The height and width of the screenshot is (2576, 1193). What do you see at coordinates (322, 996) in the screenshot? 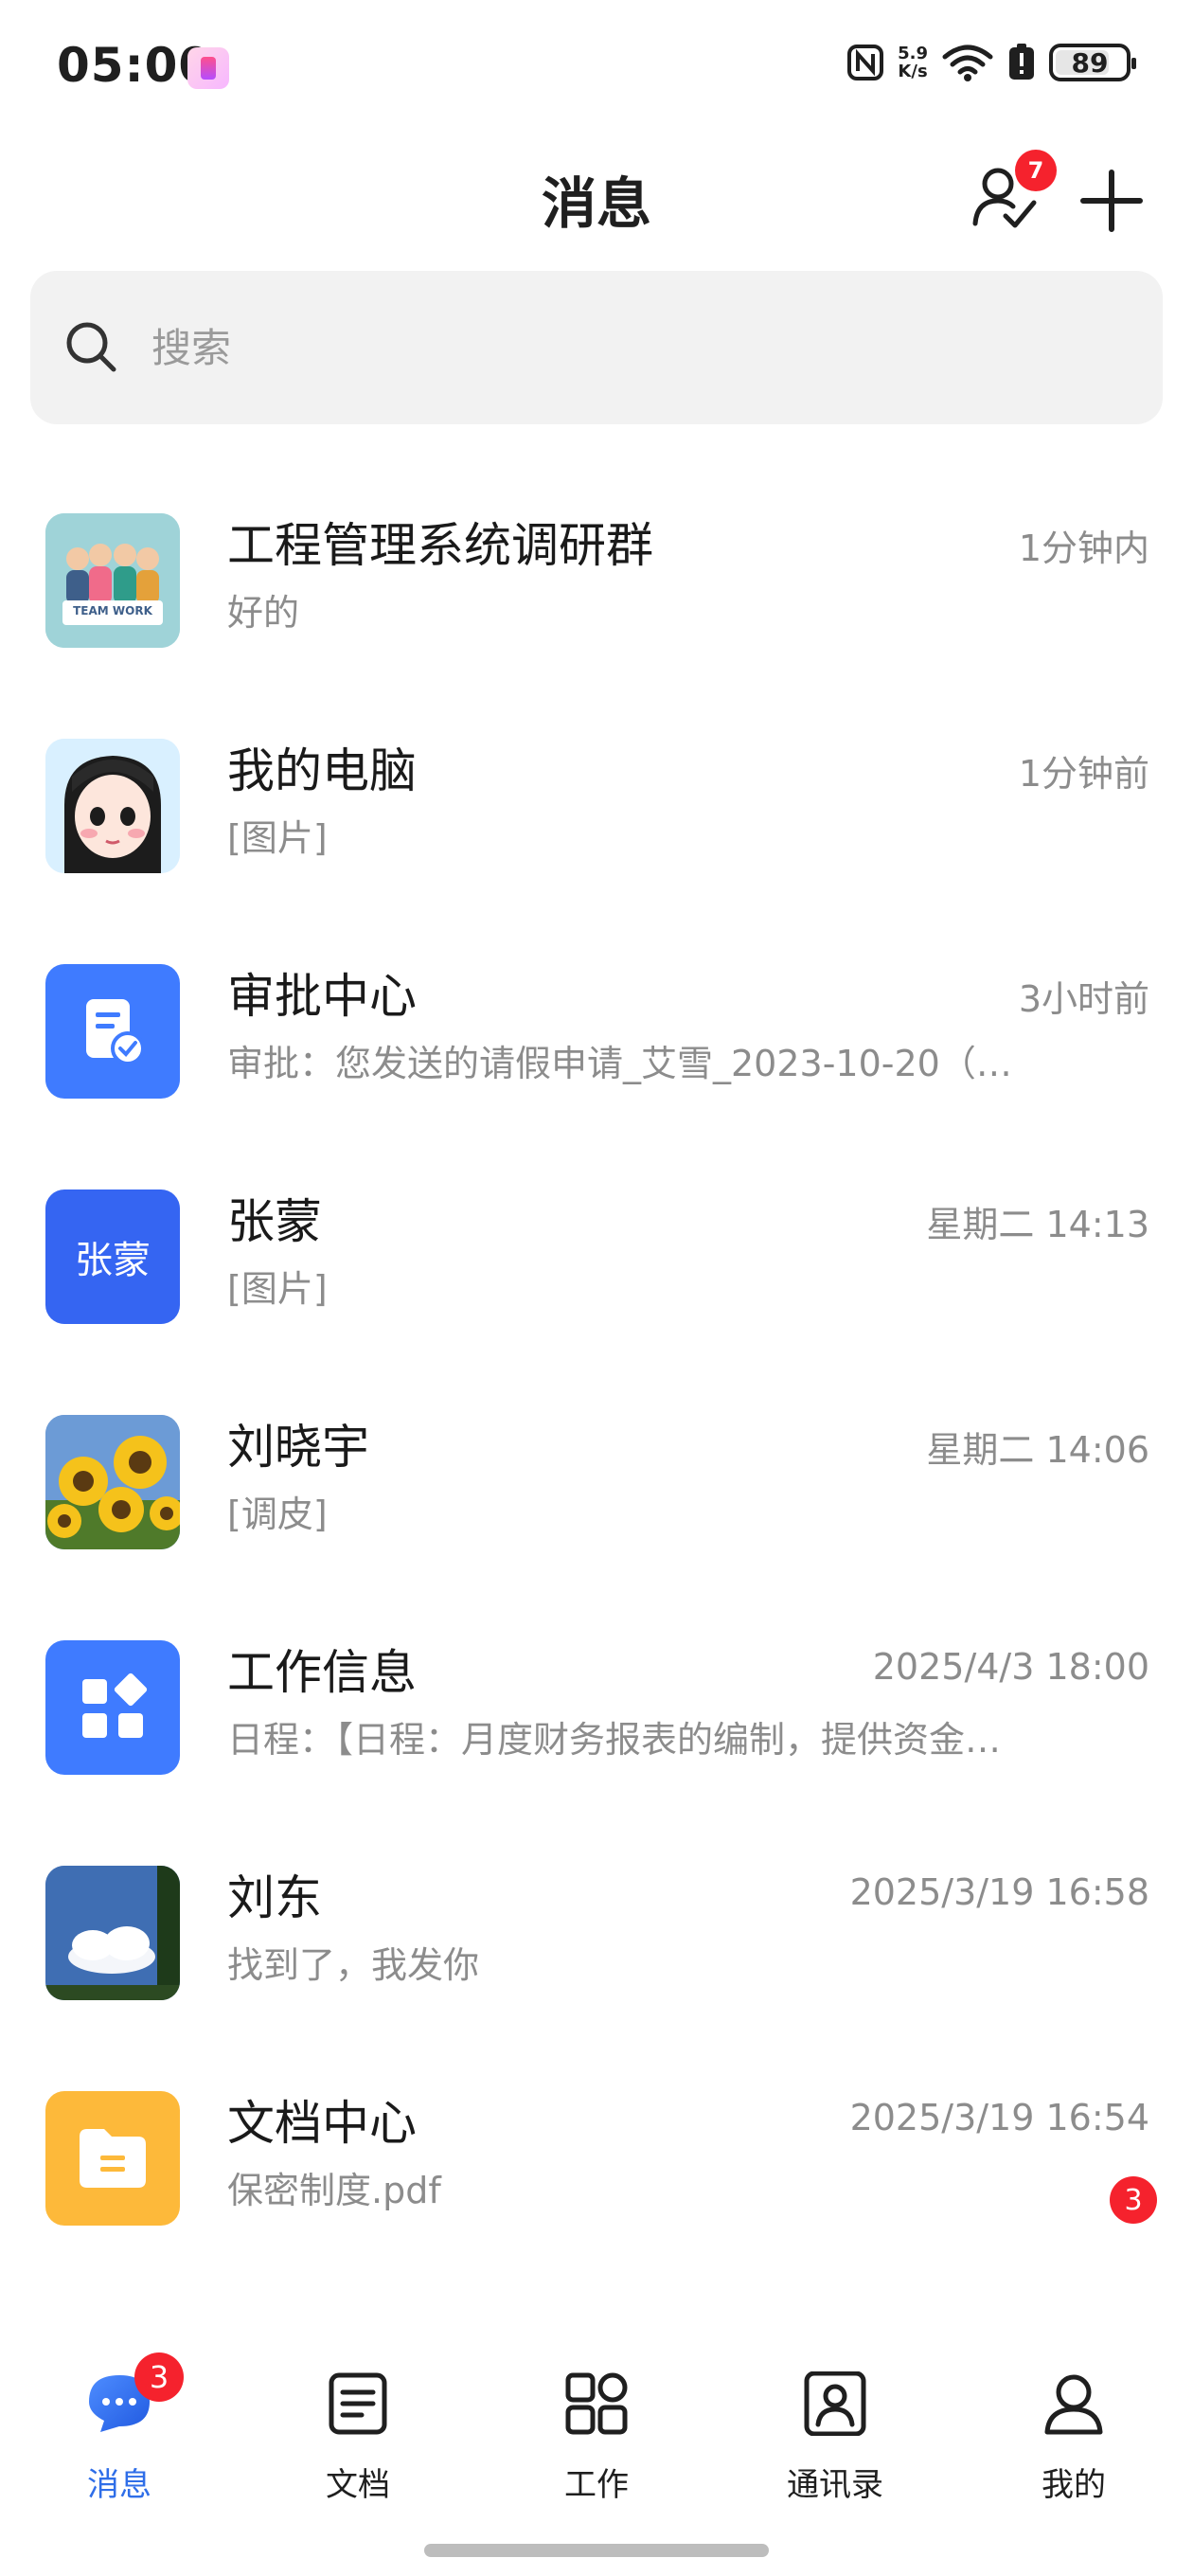
I see `conversation-name: 审批中心` at bounding box center [322, 996].